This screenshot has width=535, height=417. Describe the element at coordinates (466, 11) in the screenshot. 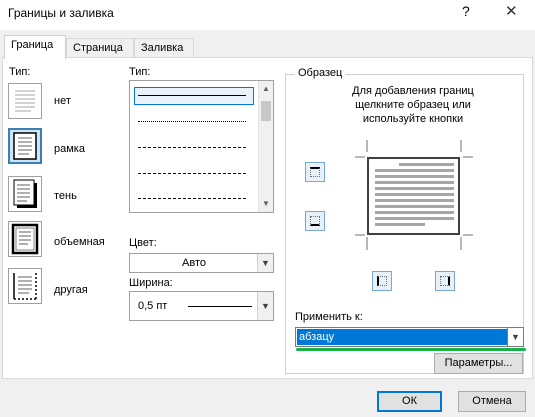

I see `help-icon: ?` at that location.